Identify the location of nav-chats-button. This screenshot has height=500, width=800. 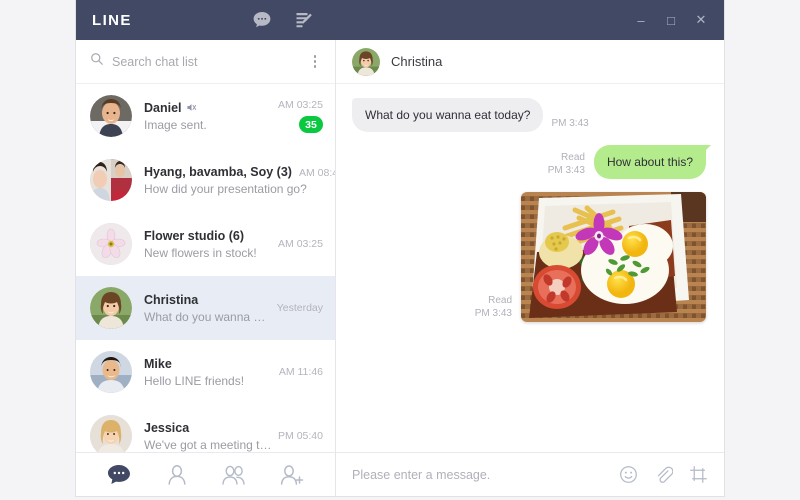
(119, 475).